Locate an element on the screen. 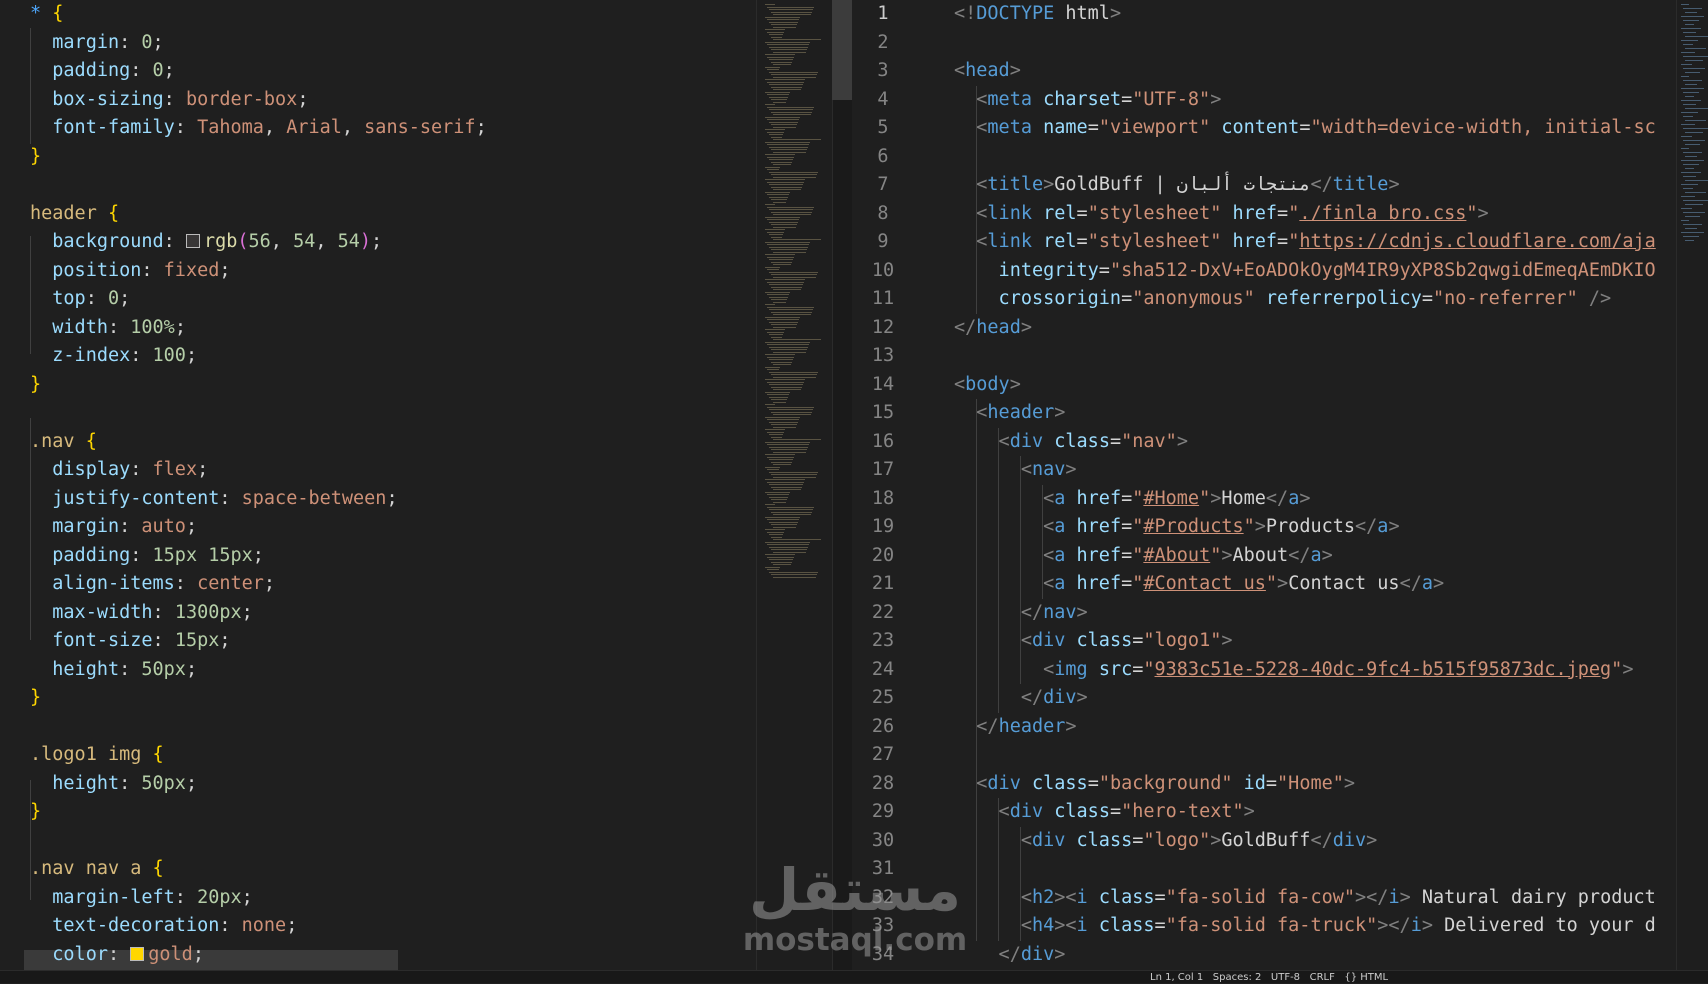 This screenshot has width=1708, height=984. html-code-line: <meta charset="UTF-8"> is located at coordinates (1087, 100).